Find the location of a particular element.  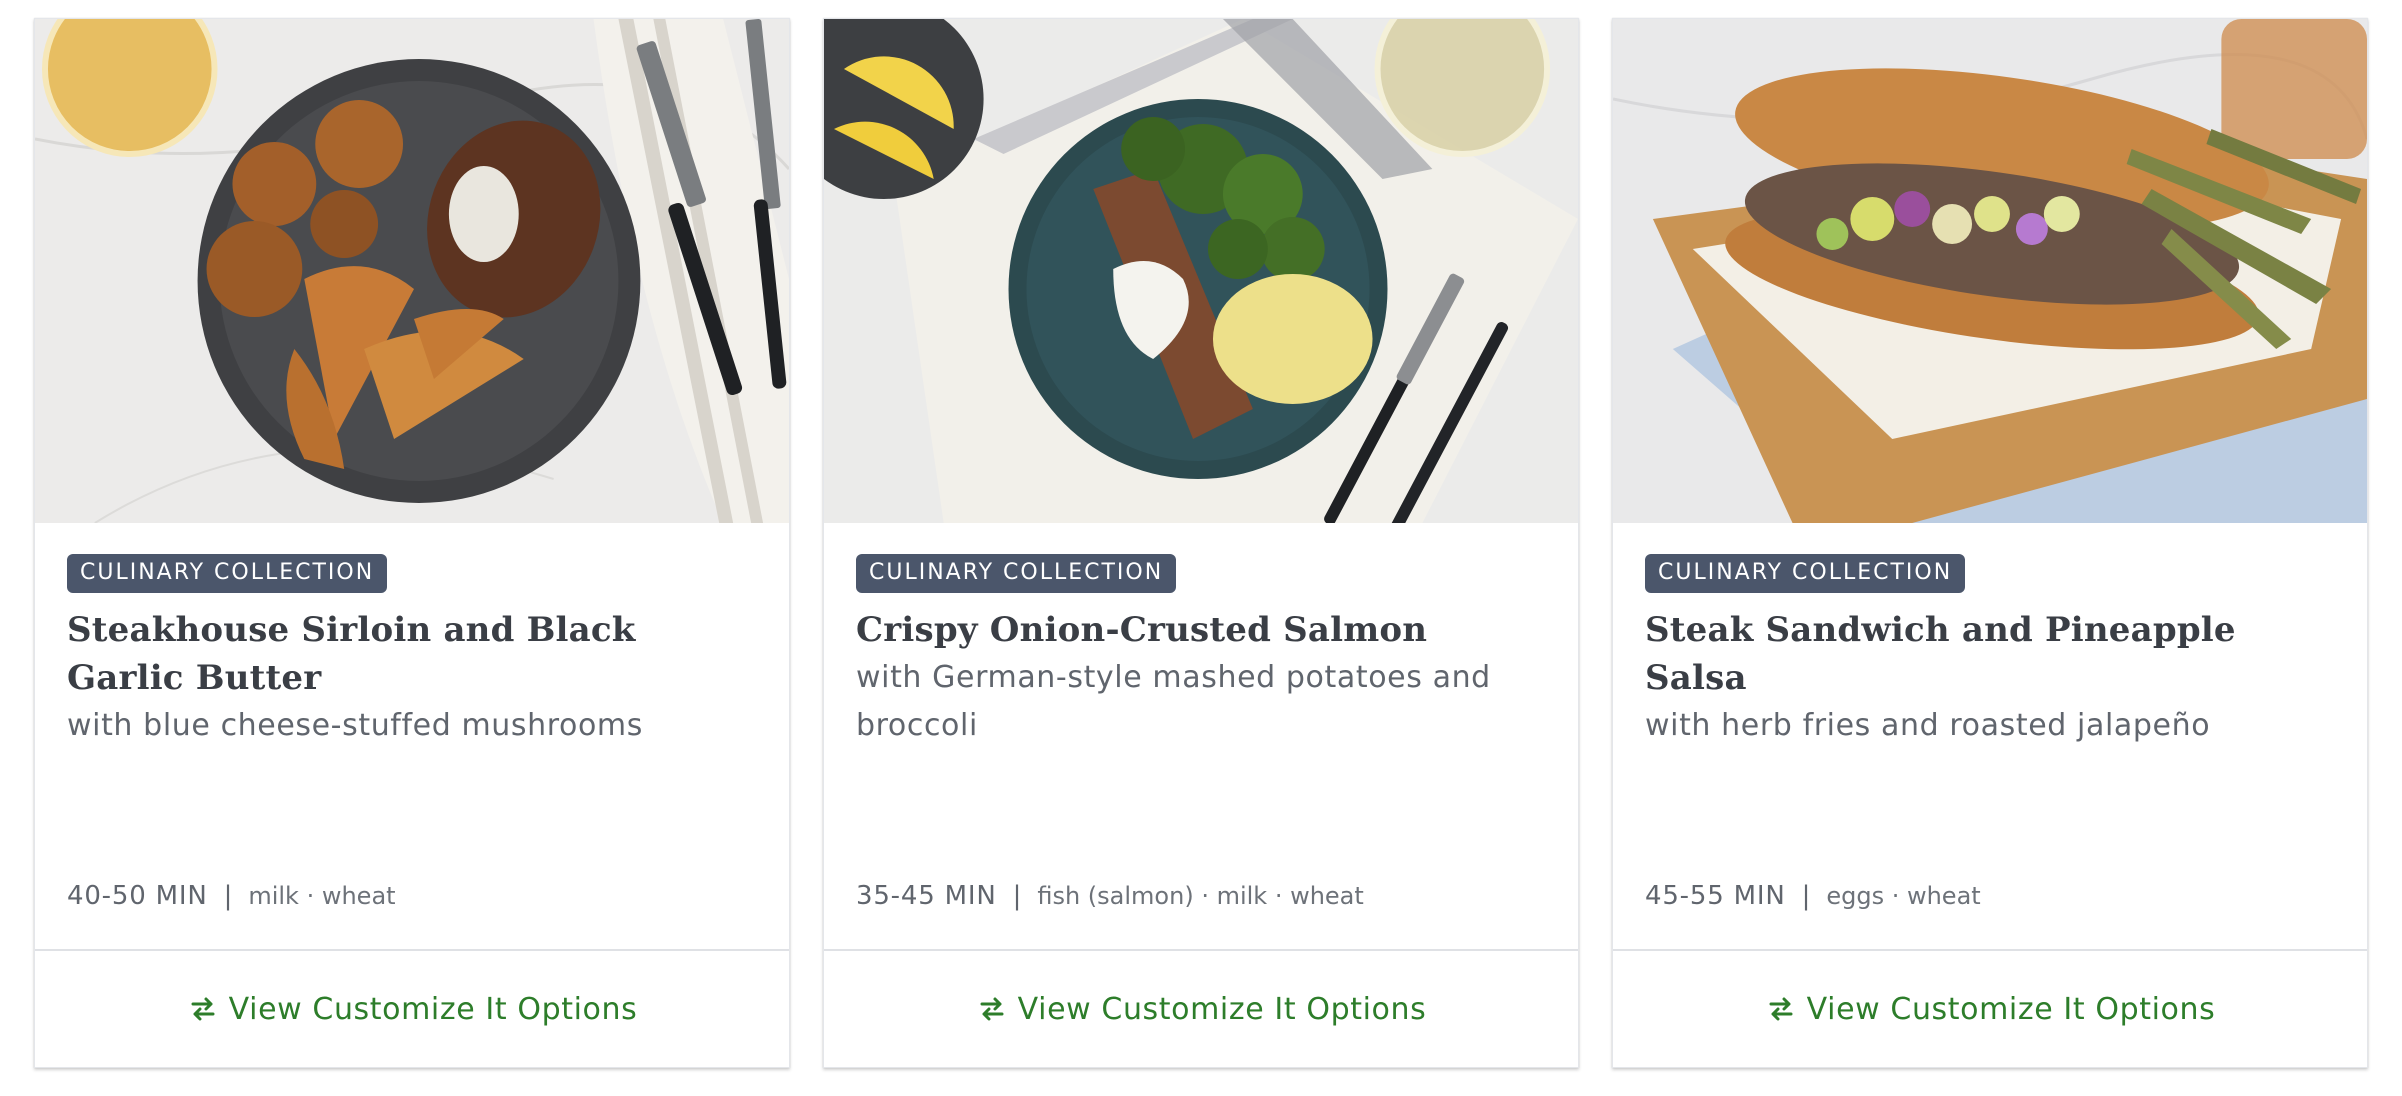

recipe-subtitle: with herb fries and roasted jalapeño is located at coordinates (1928, 725).